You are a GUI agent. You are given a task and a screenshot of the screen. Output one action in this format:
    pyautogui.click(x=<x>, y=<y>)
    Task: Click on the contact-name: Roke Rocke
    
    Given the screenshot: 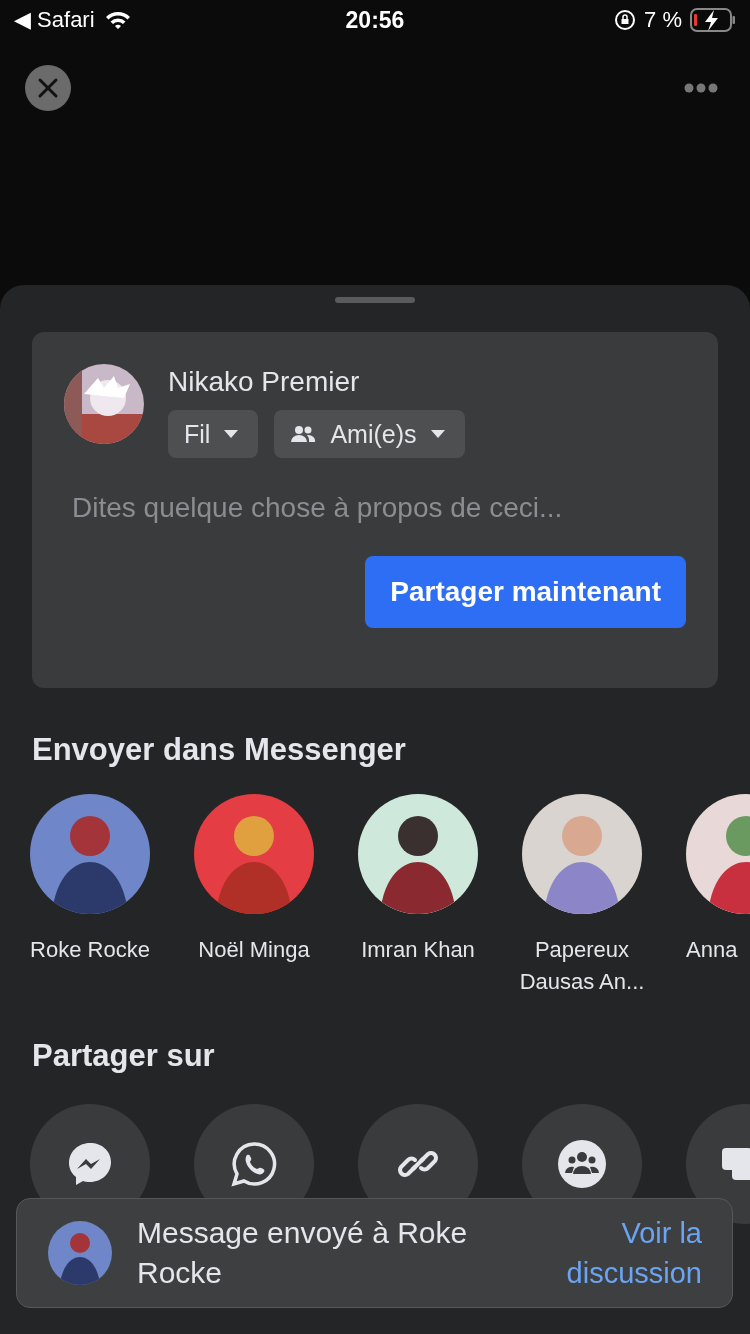 What is the action you would take?
    pyautogui.click(x=100, y=950)
    